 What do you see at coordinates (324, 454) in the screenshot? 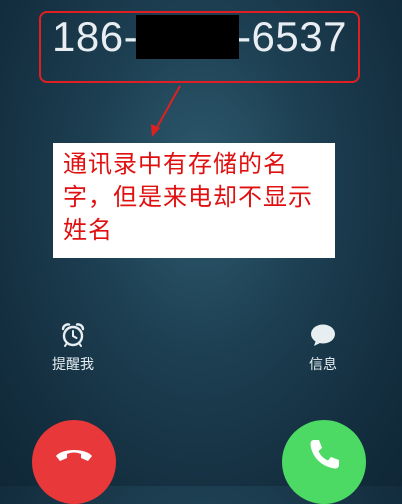
I see `phone-answer-icon` at bounding box center [324, 454].